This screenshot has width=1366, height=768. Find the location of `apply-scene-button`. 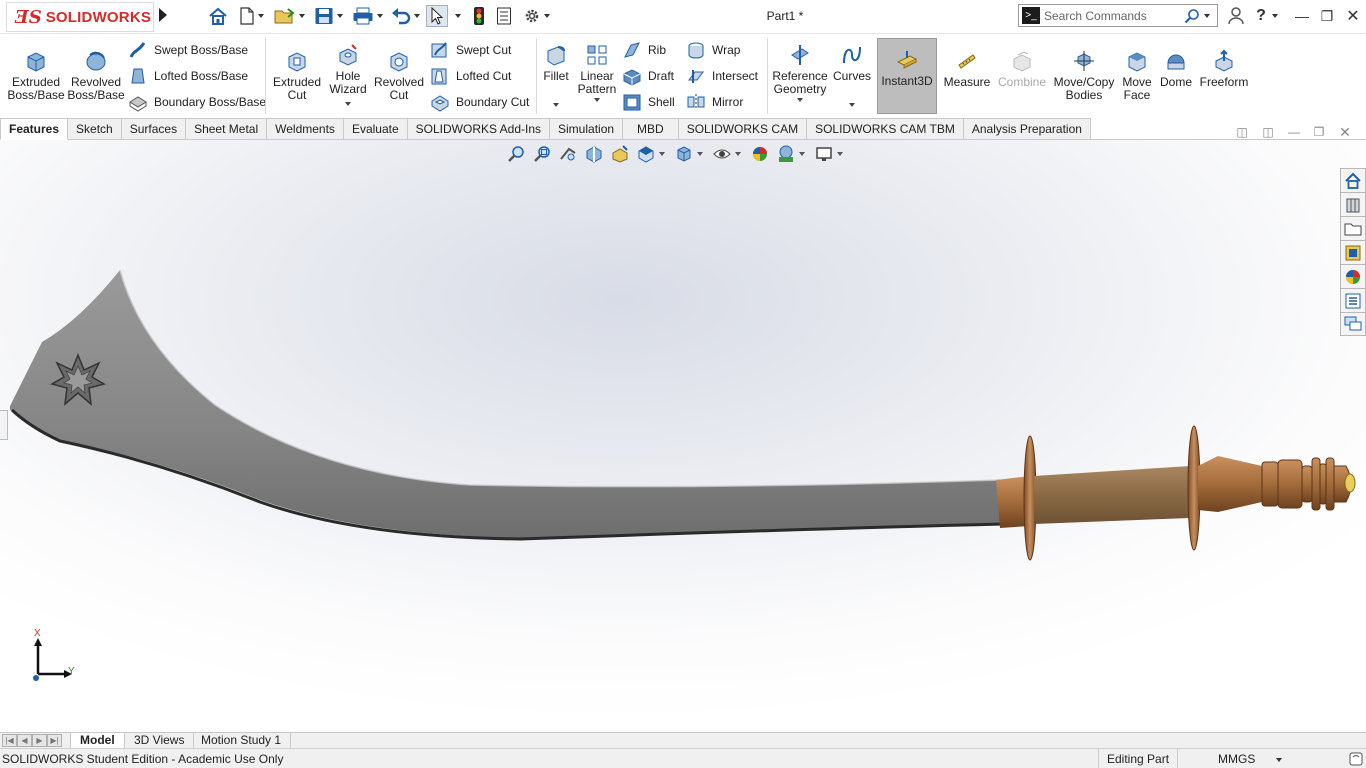

apply-scene-button is located at coordinates (786, 154).